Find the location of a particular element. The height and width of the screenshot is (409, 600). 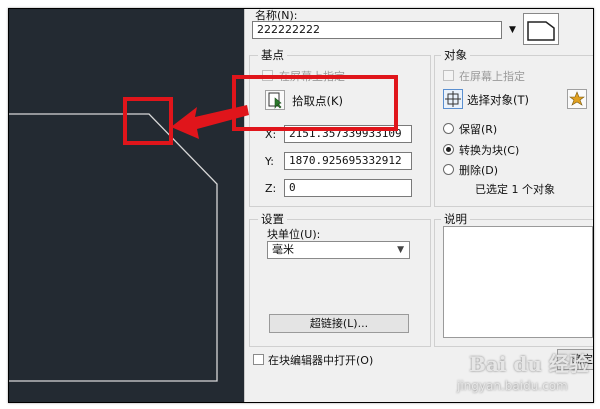

quick-select-icon is located at coordinates (577, 98).